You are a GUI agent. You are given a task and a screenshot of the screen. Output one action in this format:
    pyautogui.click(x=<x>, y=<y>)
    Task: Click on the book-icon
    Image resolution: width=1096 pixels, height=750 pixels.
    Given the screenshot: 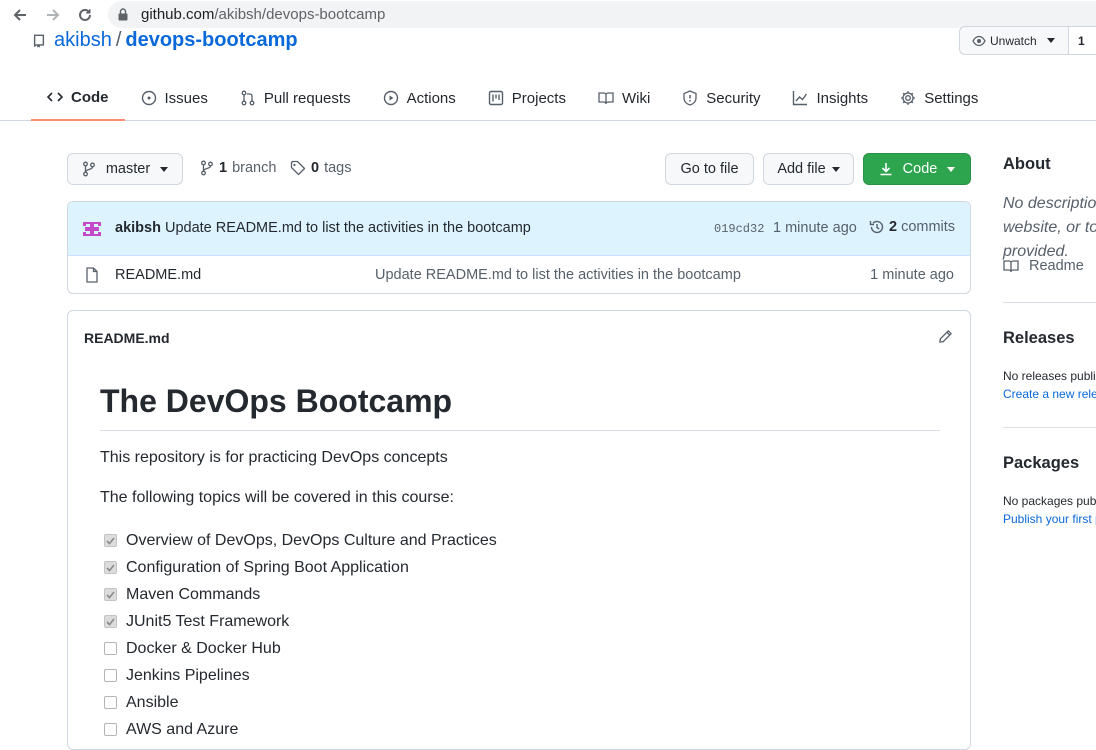 What is the action you would take?
    pyautogui.click(x=1011, y=266)
    